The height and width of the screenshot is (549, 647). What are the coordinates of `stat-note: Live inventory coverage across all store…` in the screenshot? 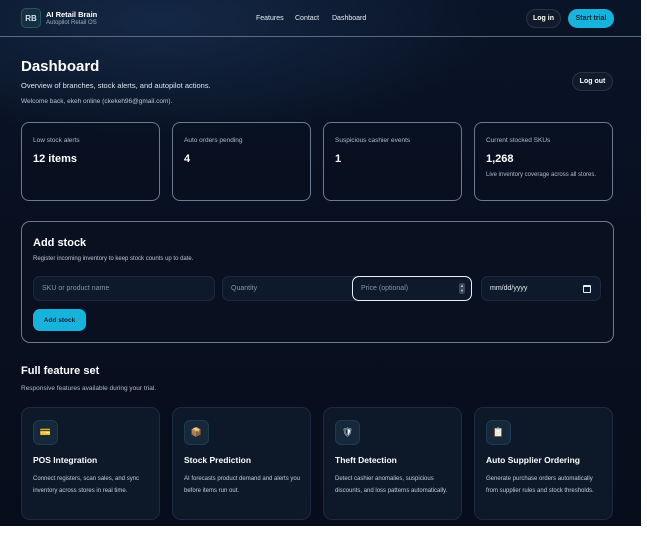 It's located at (541, 175).